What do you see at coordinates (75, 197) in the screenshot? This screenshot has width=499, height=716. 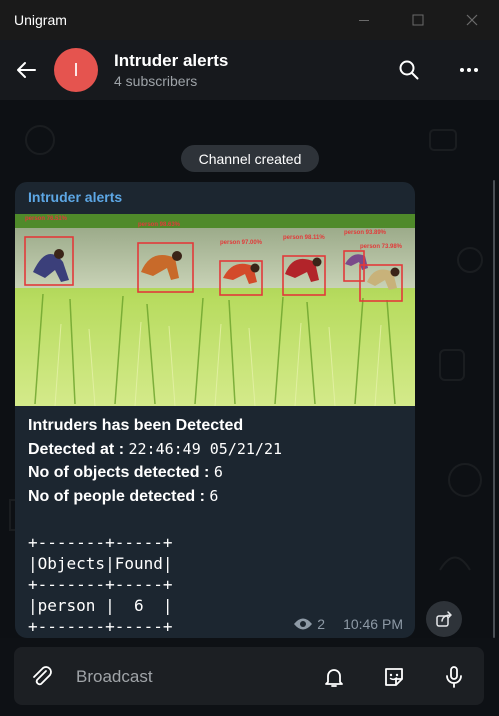 I see `message-sender: Intruder alerts` at bounding box center [75, 197].